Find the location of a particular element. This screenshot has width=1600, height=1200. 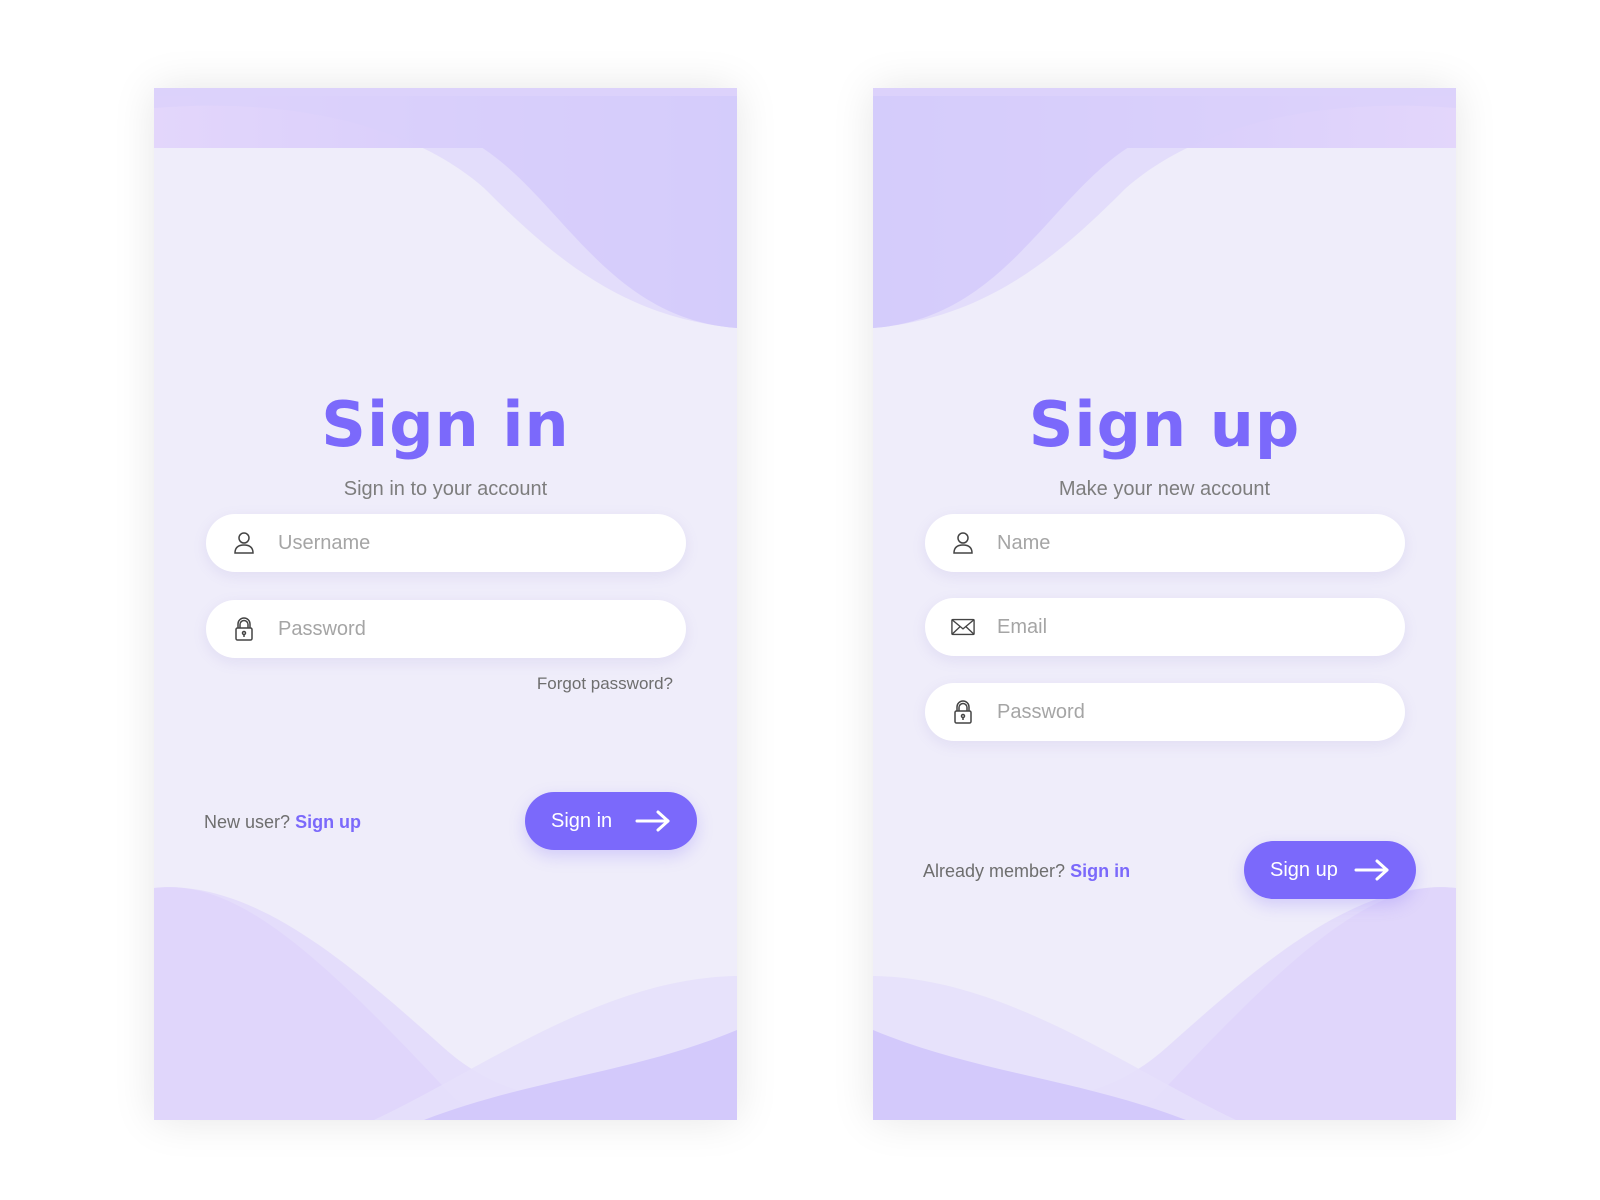

signin-button: Sign in is located at coordinates (611, 821).